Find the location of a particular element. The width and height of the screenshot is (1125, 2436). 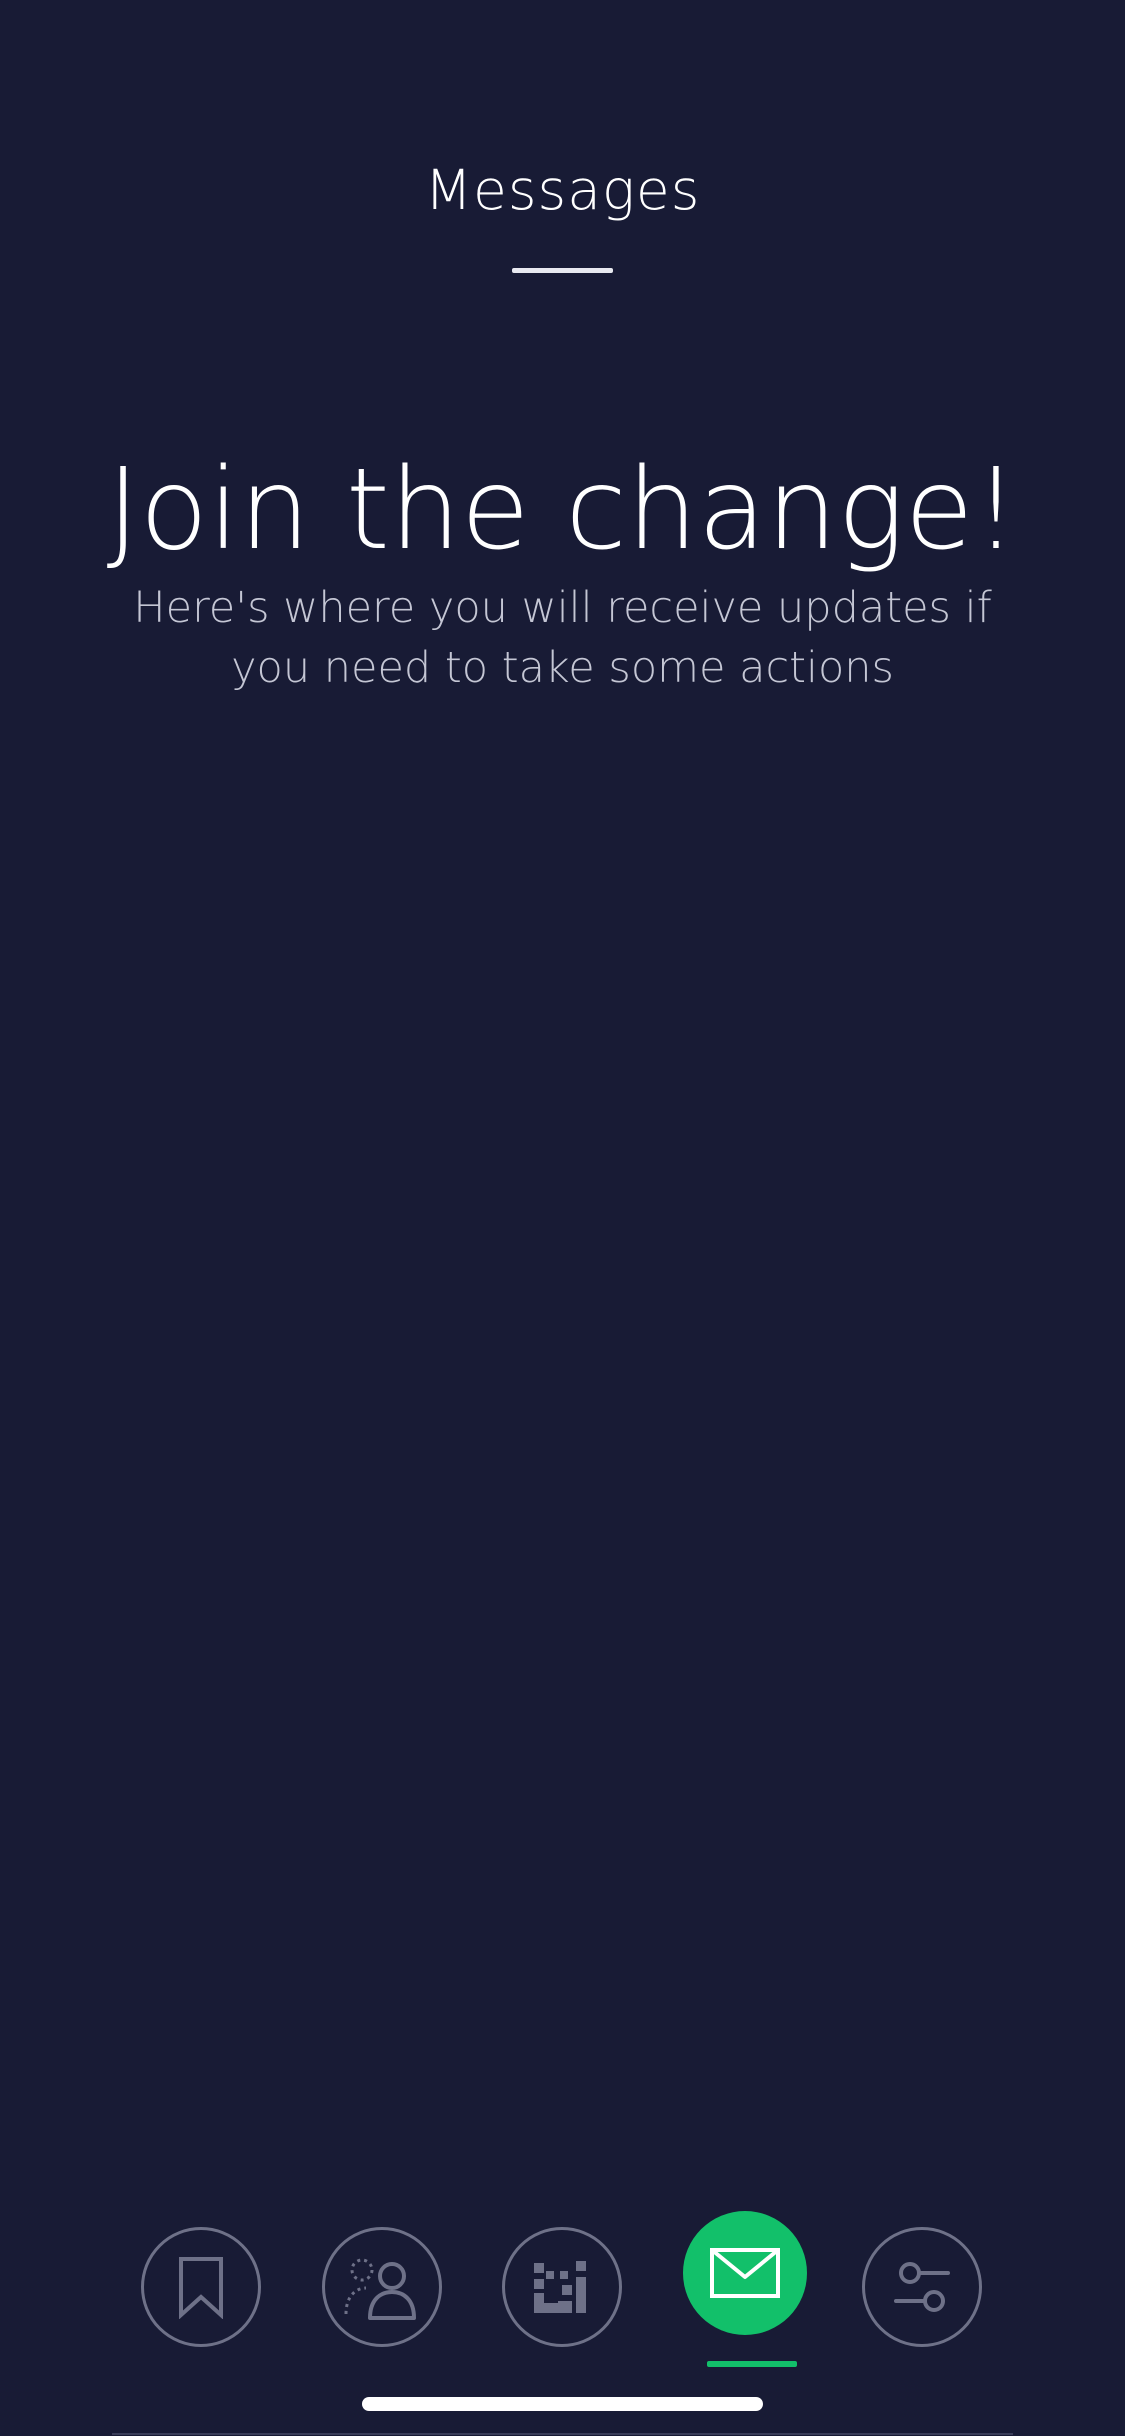

tab-messages is located at coordinates (745, 2273).